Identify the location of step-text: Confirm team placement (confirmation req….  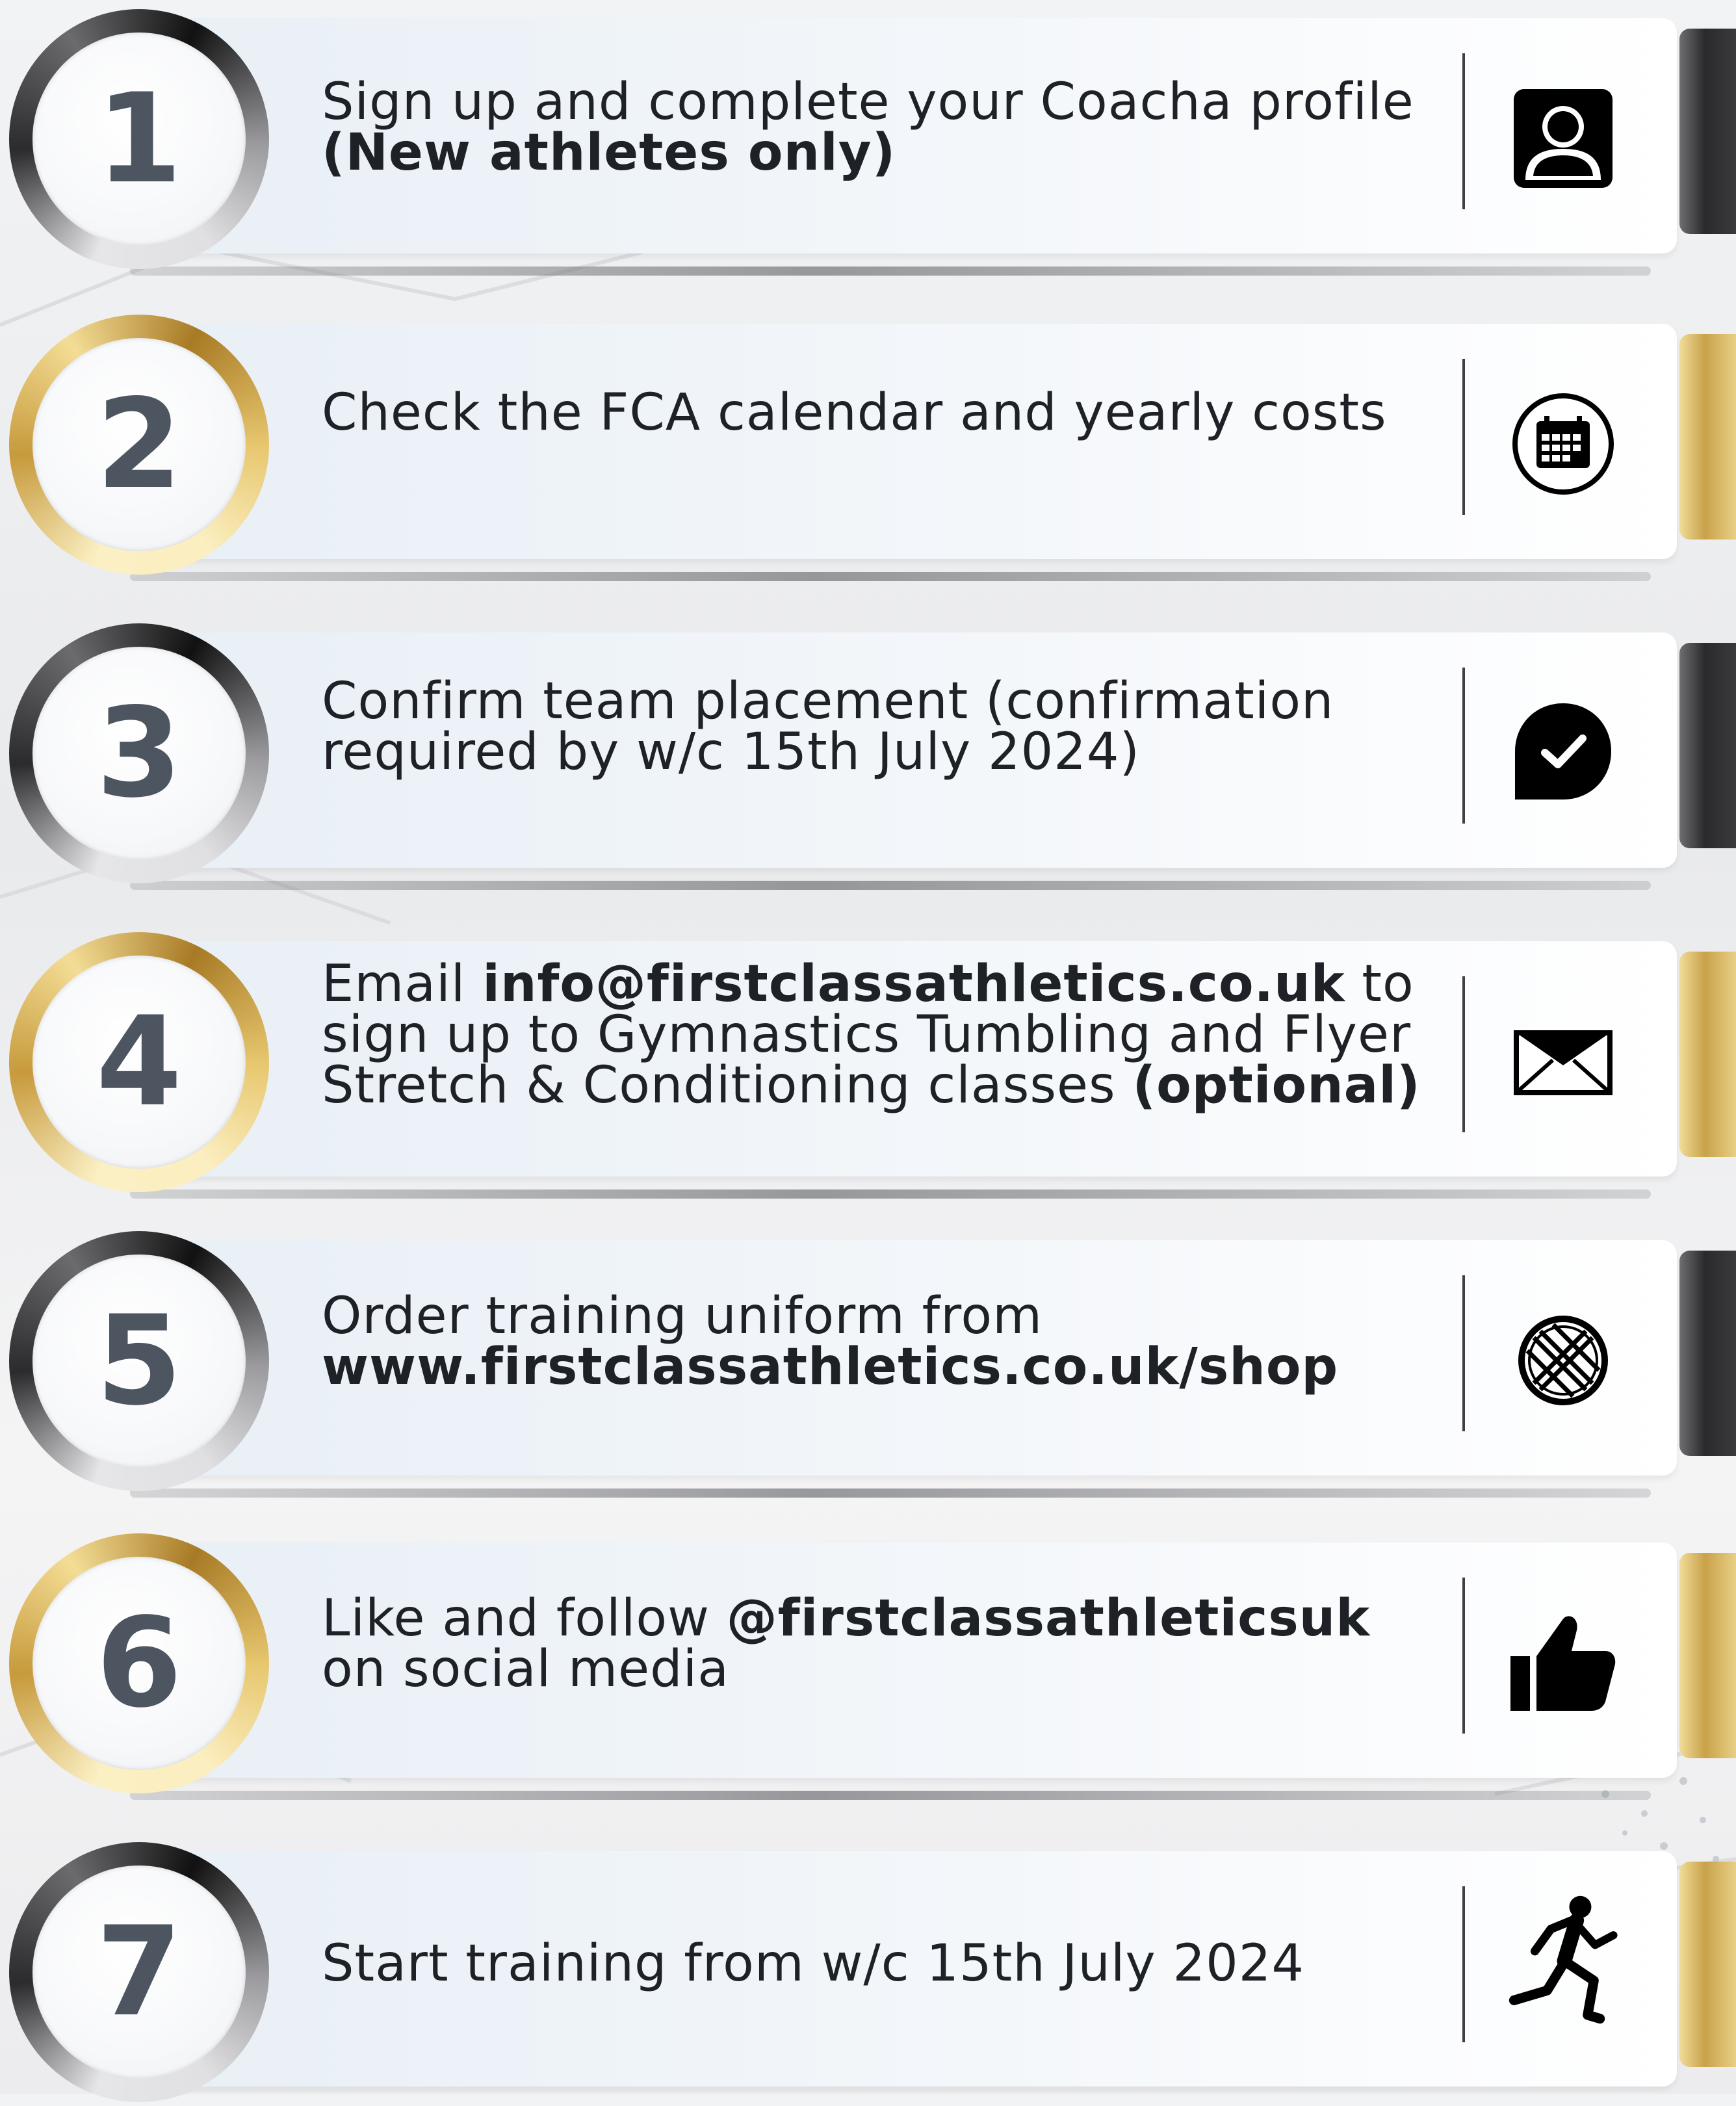
(828, 727).